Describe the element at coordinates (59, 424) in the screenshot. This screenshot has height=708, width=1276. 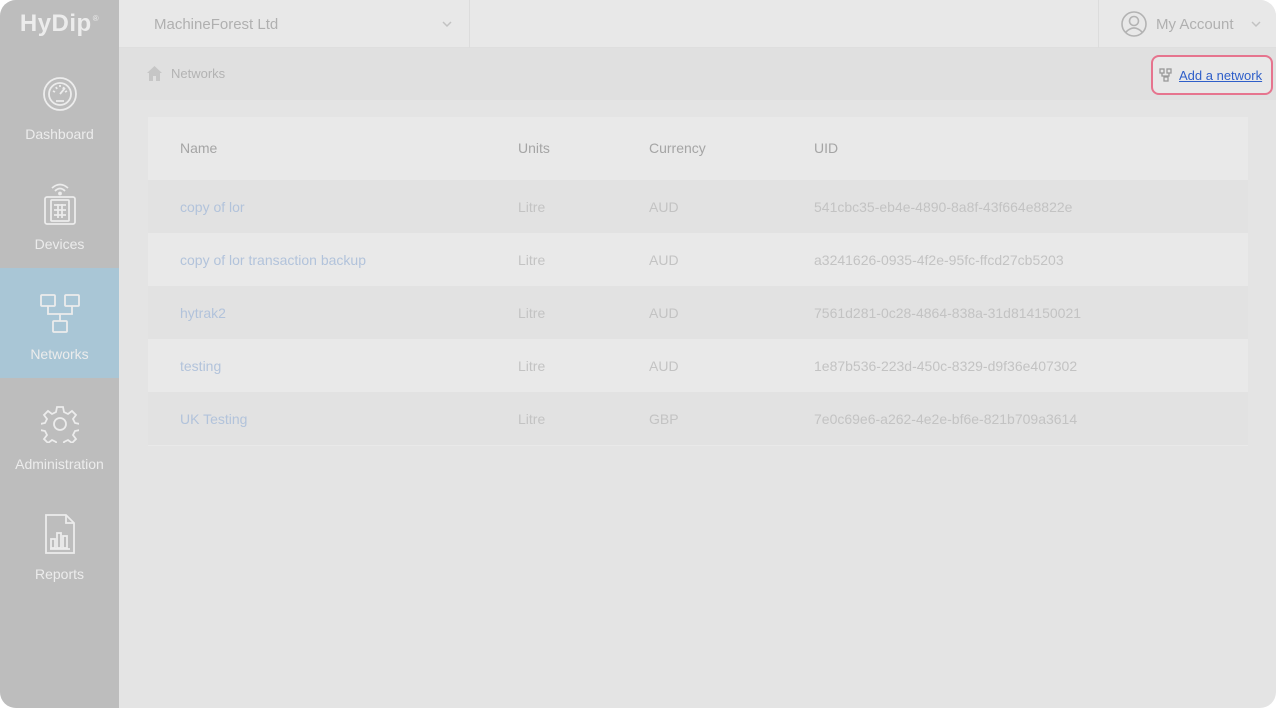
I see `gear-icon` at that location.